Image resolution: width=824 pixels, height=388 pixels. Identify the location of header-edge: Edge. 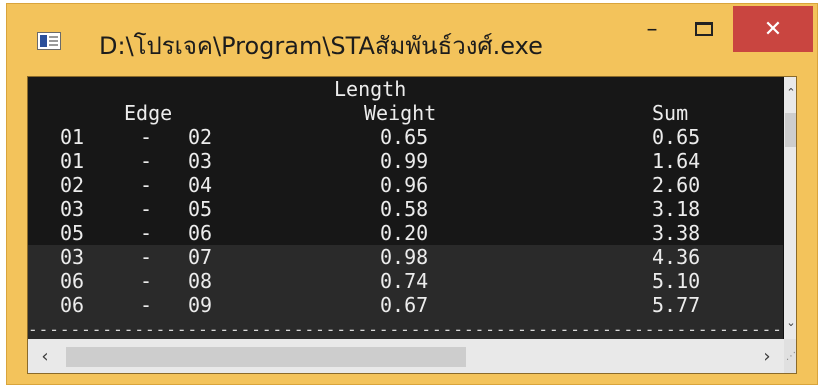
(148, 113).